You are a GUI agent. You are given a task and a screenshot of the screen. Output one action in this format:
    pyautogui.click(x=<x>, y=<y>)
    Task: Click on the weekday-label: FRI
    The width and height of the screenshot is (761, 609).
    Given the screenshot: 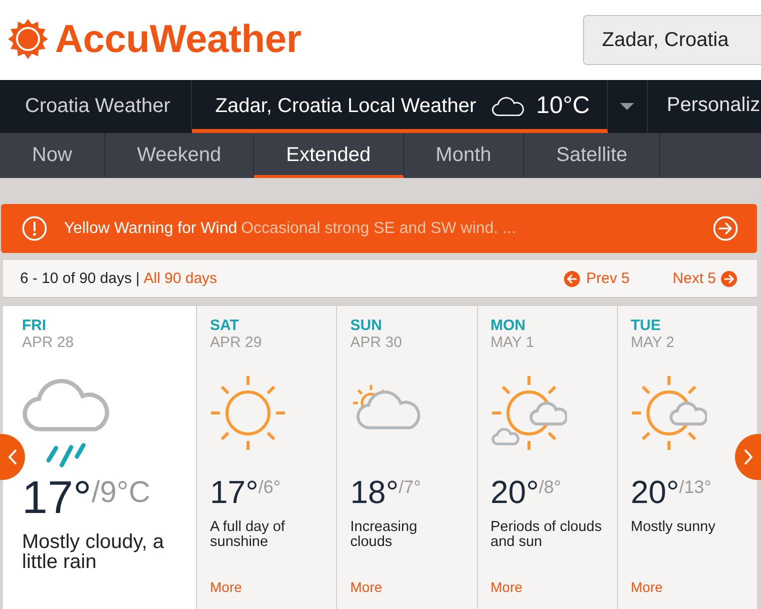 What is the action you would take?
    pyautogui.click(x=34, y=325)
    